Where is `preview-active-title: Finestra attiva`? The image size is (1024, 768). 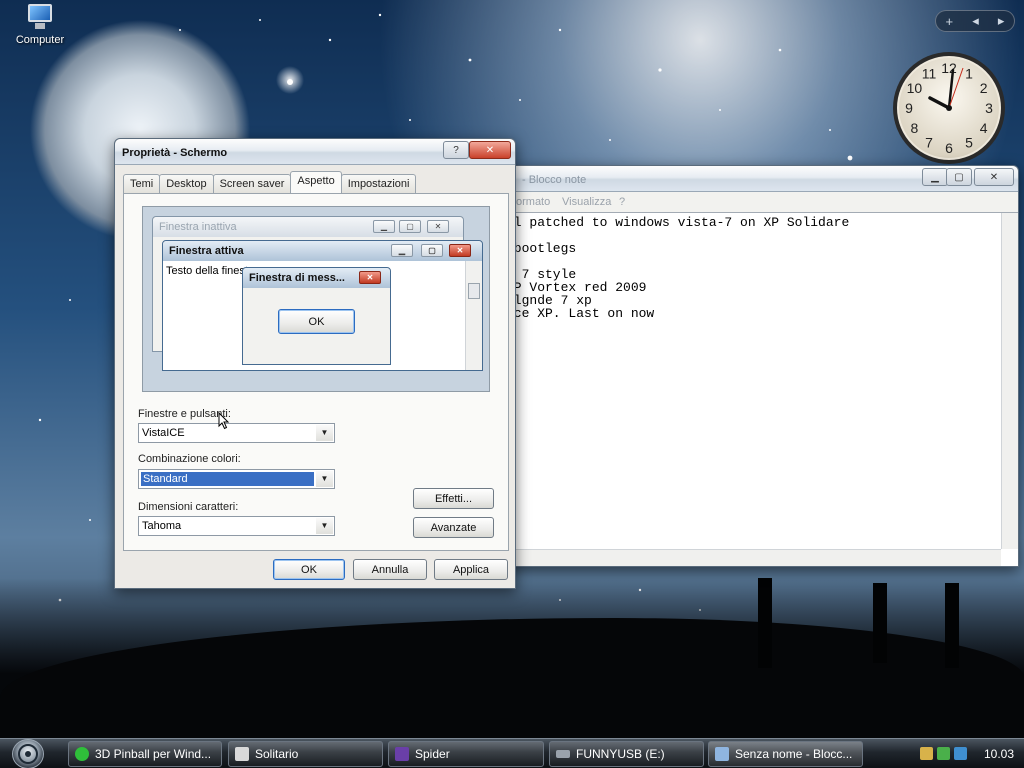 preview-active-title: Finestra attiva is located at coordinates (206, 251).